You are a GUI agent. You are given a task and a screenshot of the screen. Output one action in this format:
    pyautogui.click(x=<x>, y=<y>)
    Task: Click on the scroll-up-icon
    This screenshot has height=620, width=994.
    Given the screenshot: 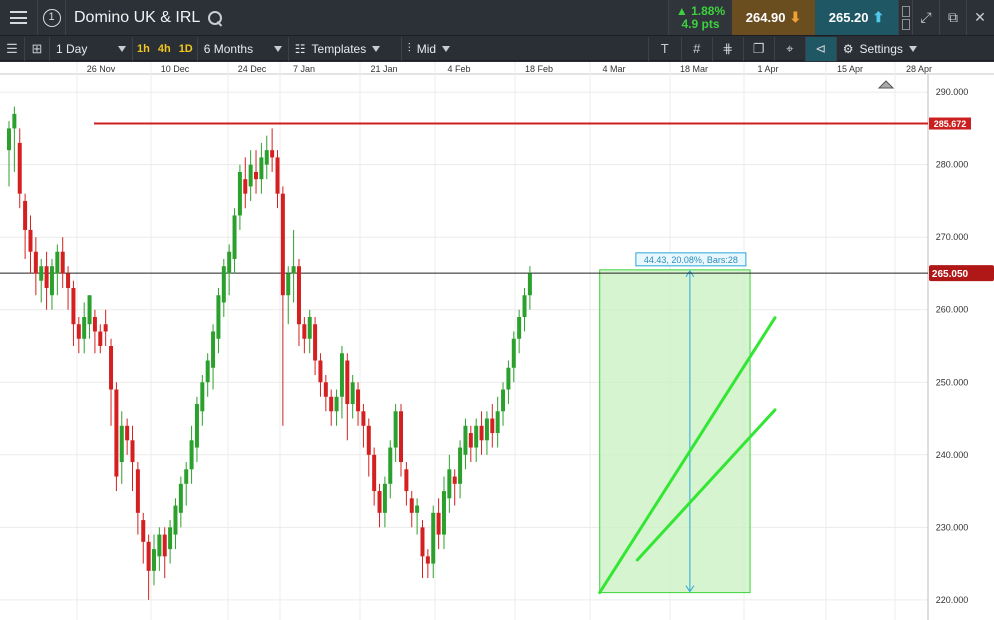 What is the action you would take?
    pyautogui.click(x=886, y=84)
    